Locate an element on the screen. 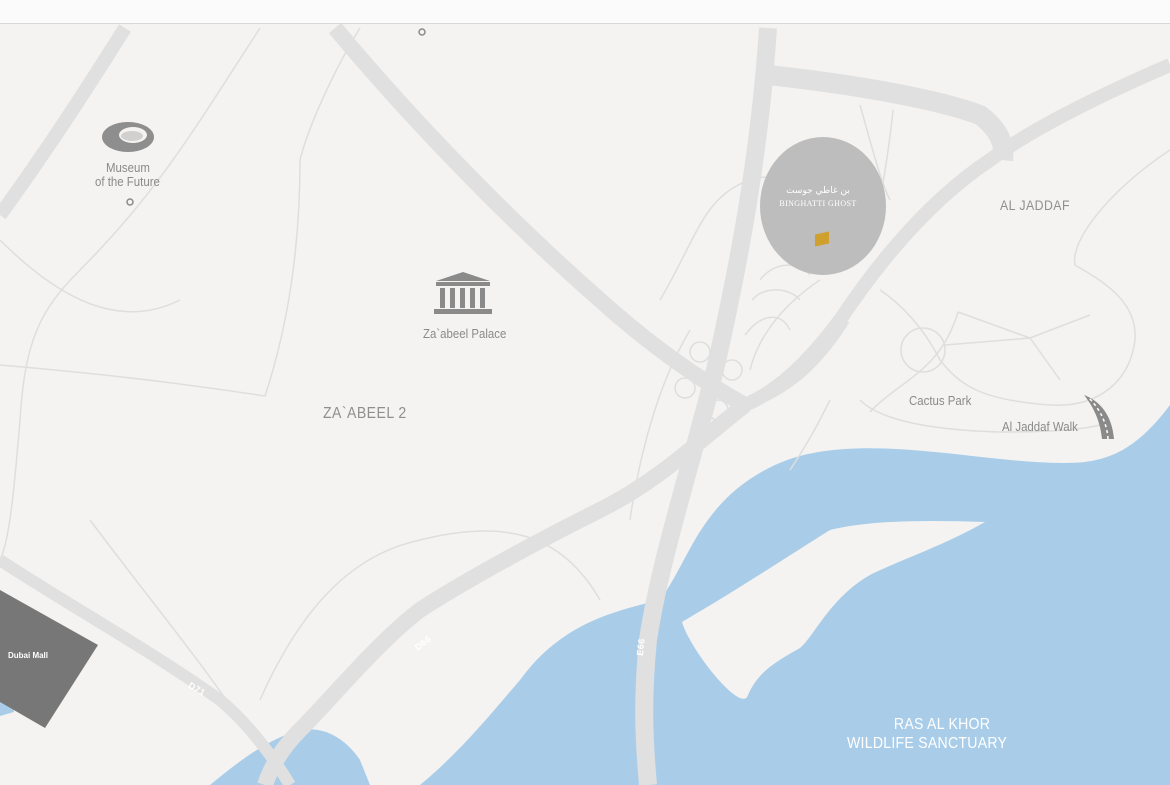 Image resolution: width=1170 pixels, height=785 pixels. area-label-zabeel: ZA`ABEEL 2 is located at coordinates (365, 413).